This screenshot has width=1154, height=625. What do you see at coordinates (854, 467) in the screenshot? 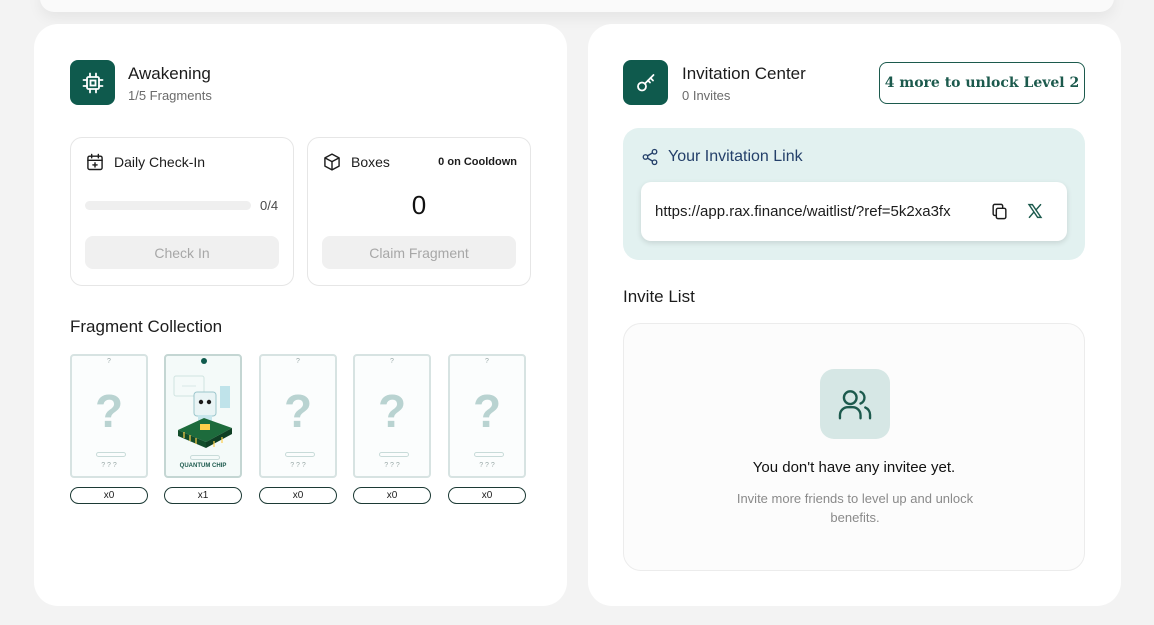
I see `empty-title: You don't have any invitee yet.` at bounding box center [854, 467].